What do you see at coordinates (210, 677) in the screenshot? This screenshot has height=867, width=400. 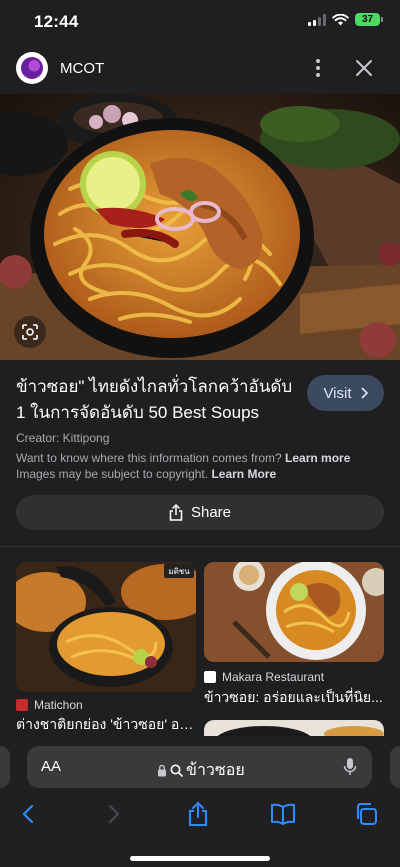 I see `makara-favicon-icon` at bounding box center [210, 677].